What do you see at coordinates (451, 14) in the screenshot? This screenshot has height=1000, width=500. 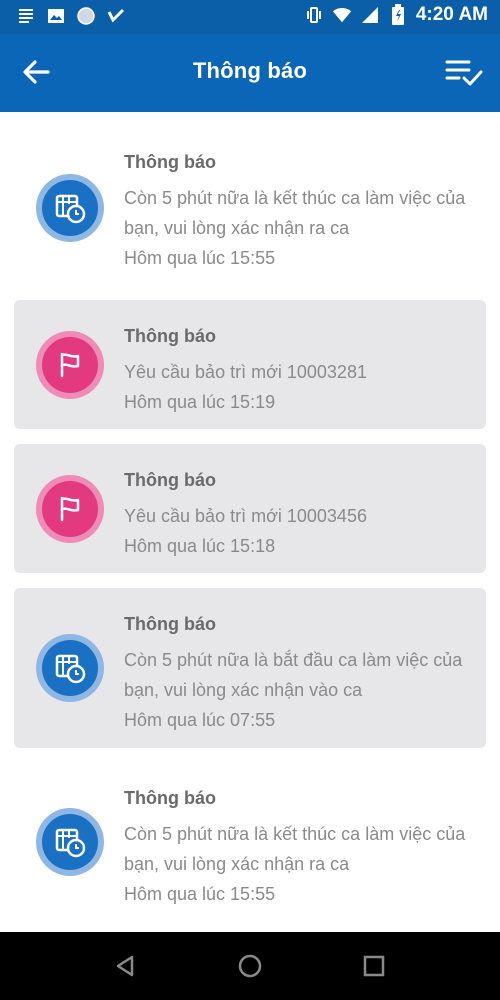 I see `status-time: 4:20 AM` at bounding box center [451, 14].